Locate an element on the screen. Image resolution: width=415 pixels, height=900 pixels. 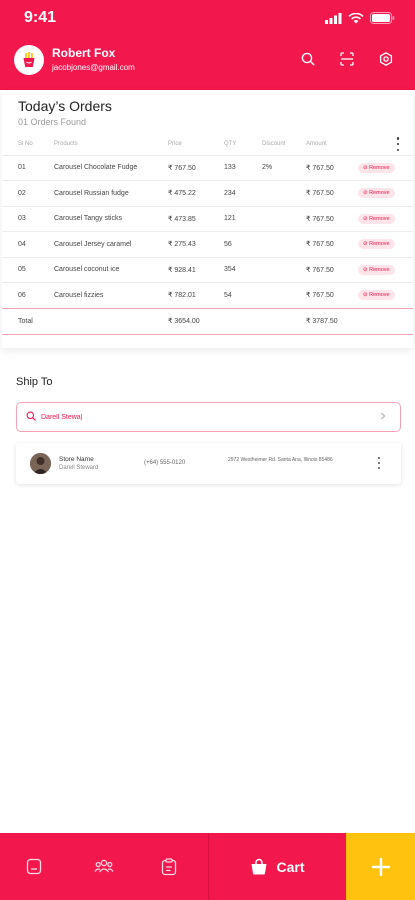
header-search-button is located at coordinates (308, 59).